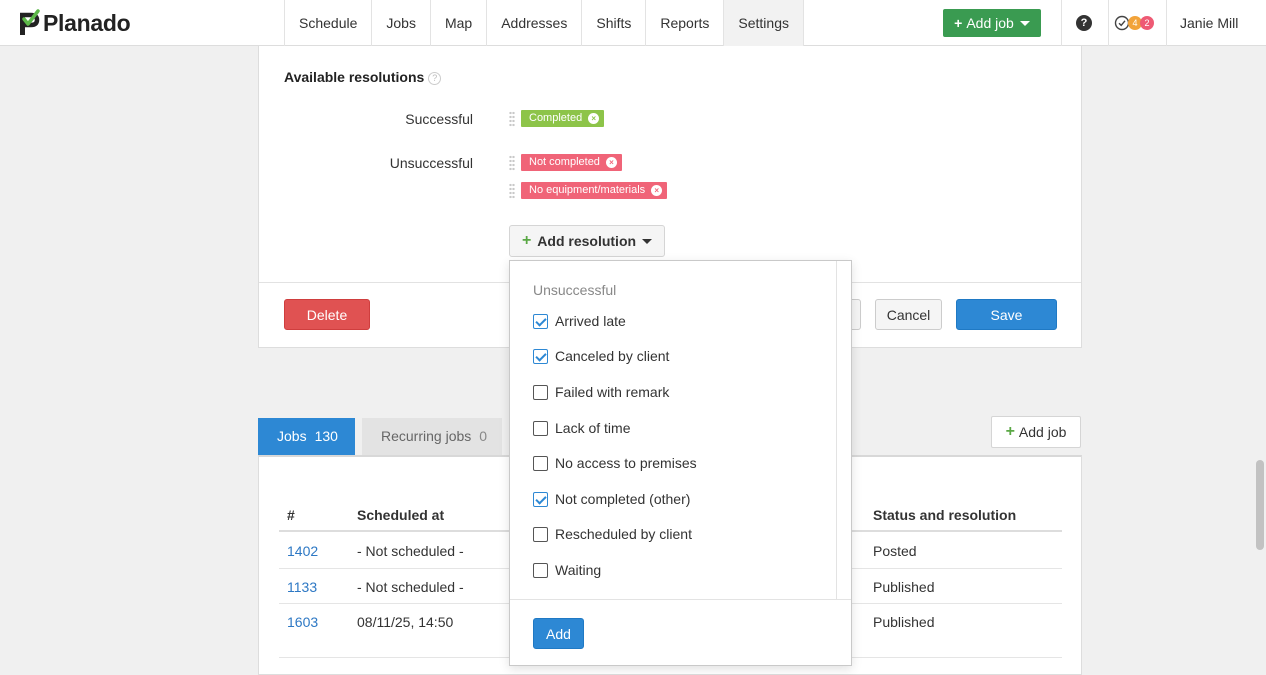 This screenshot has width=1266, height=675. I want to click on dropdown-footer-divider, so click(680, 599).